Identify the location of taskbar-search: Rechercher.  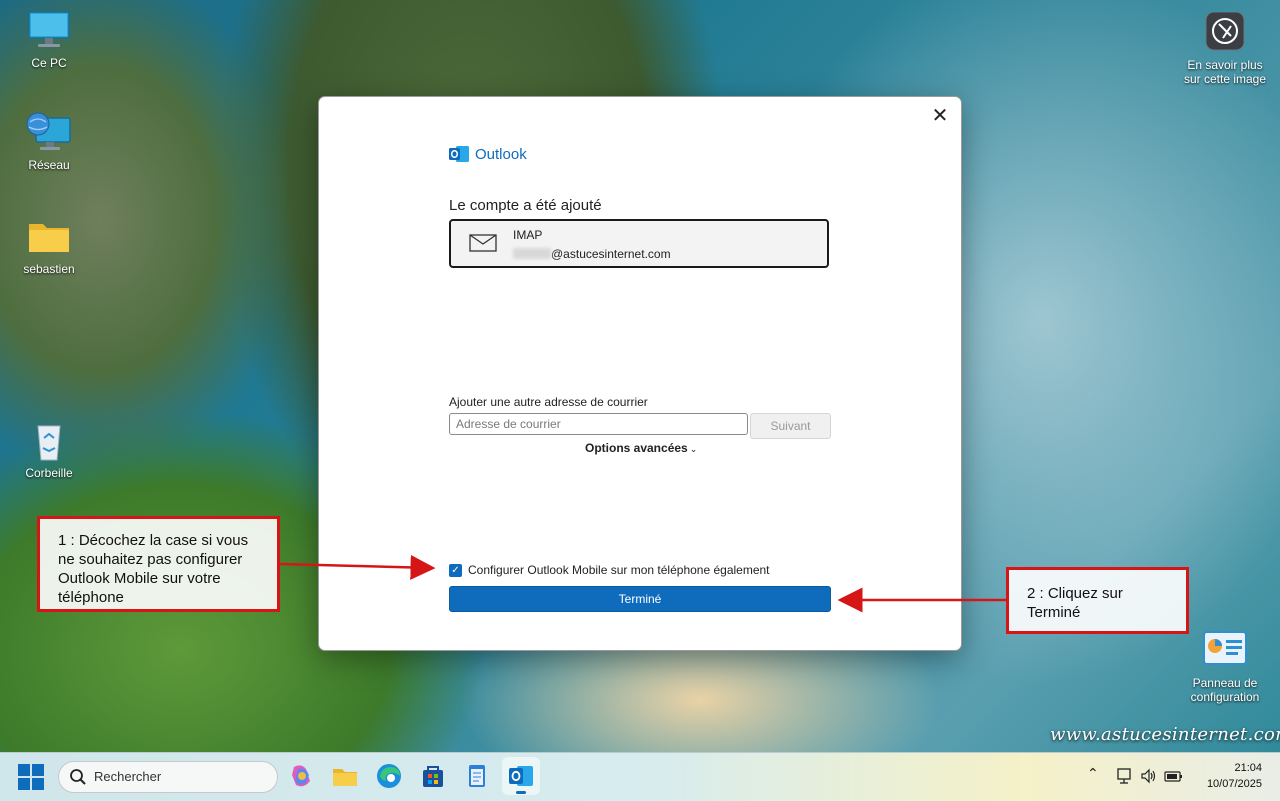
(168, 777).